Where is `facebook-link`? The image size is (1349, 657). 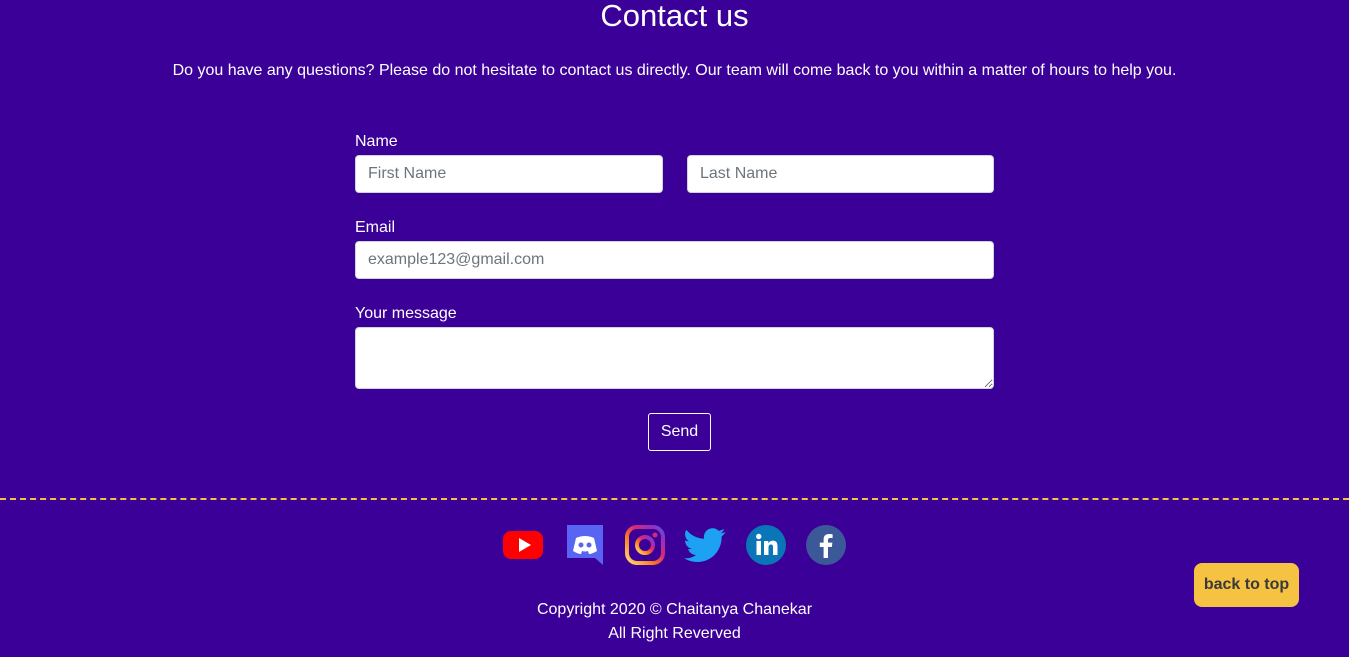
facebook-link is located at coordinates (826, 545).